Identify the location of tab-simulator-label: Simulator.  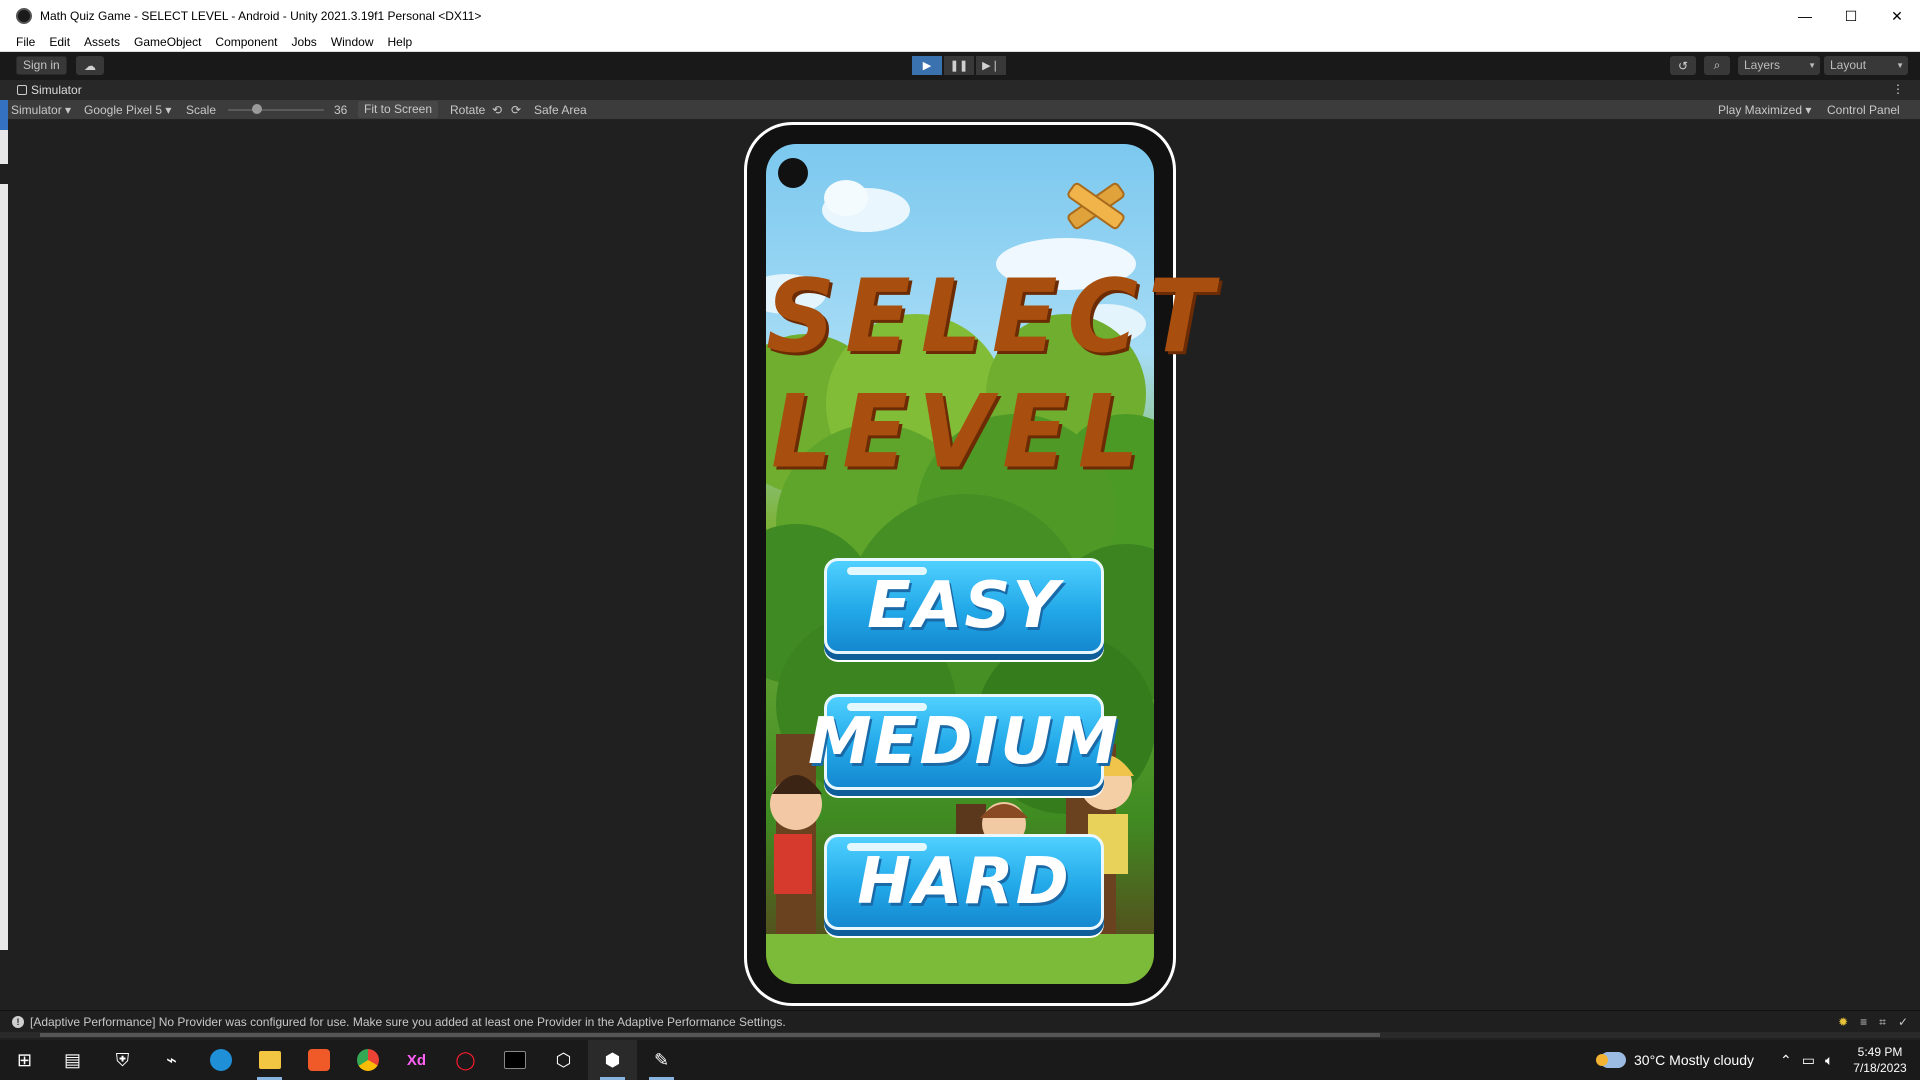
(56, 90).